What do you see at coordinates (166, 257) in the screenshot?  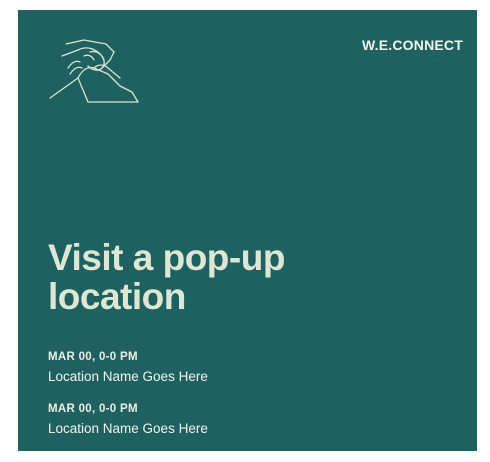 I see `headline-line-1: Visit a pop-up` at bounding box center [166, 257].